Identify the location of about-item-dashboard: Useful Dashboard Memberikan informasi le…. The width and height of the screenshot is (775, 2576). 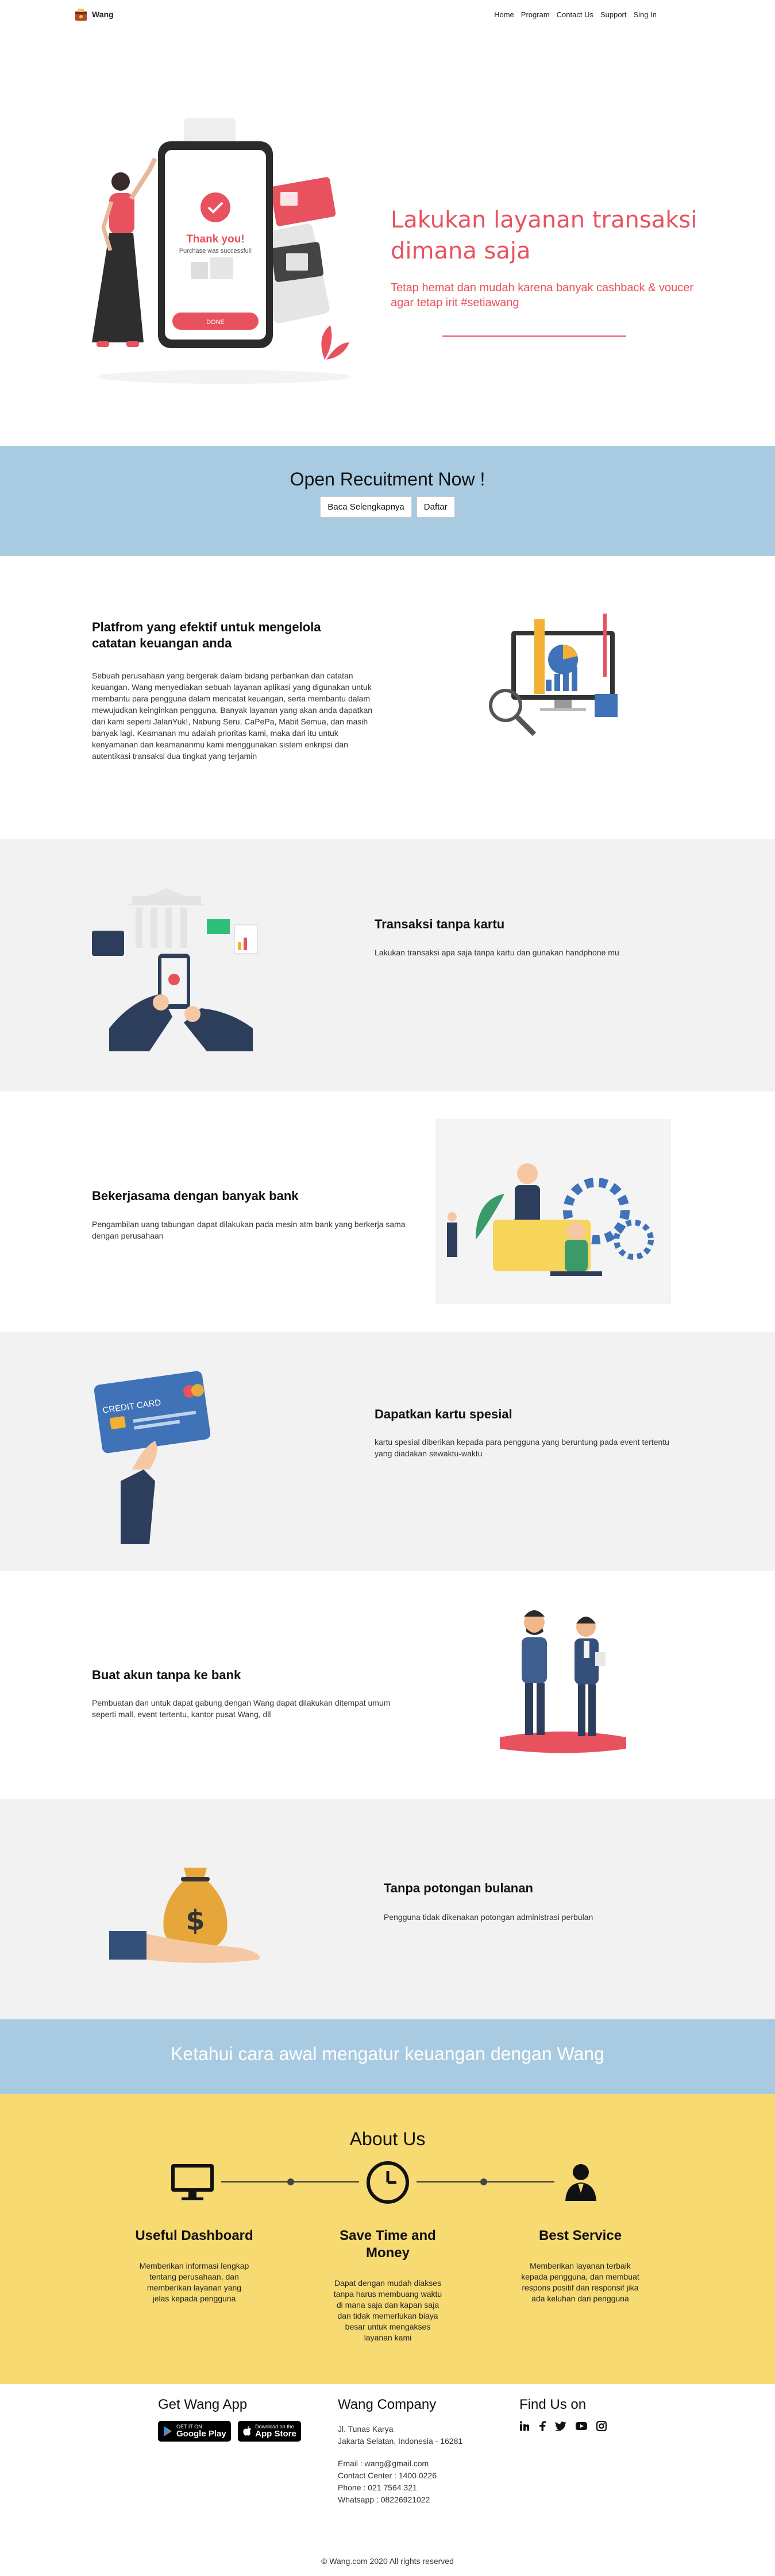
(194, 2265).